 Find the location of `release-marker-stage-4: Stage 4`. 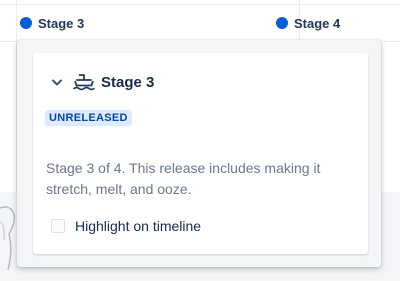

release-marker-stage-4: Stage 4 is located at coordinates (308, 23).